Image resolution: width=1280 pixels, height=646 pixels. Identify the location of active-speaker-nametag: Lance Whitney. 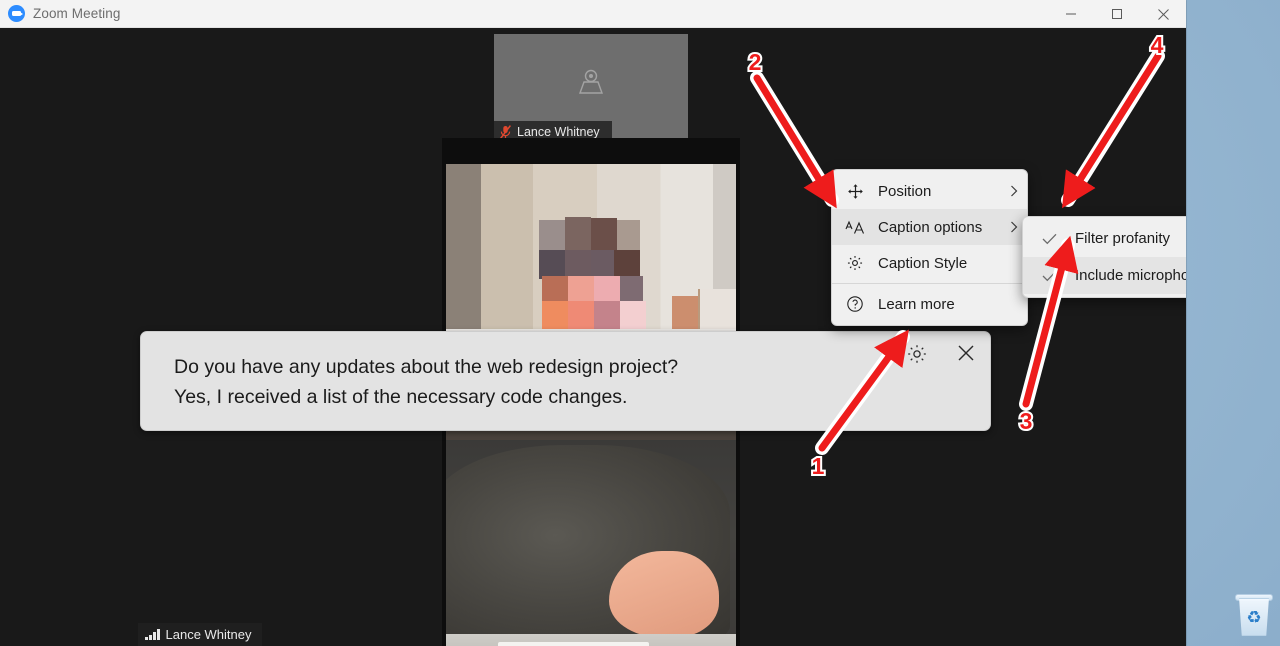
(200, 634).